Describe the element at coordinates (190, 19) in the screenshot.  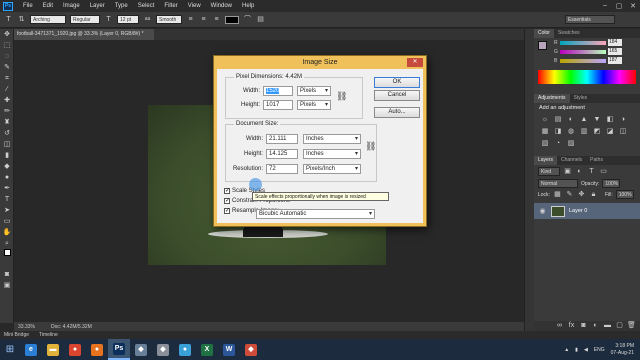
I see `align-left-icon: ≡` at that location.